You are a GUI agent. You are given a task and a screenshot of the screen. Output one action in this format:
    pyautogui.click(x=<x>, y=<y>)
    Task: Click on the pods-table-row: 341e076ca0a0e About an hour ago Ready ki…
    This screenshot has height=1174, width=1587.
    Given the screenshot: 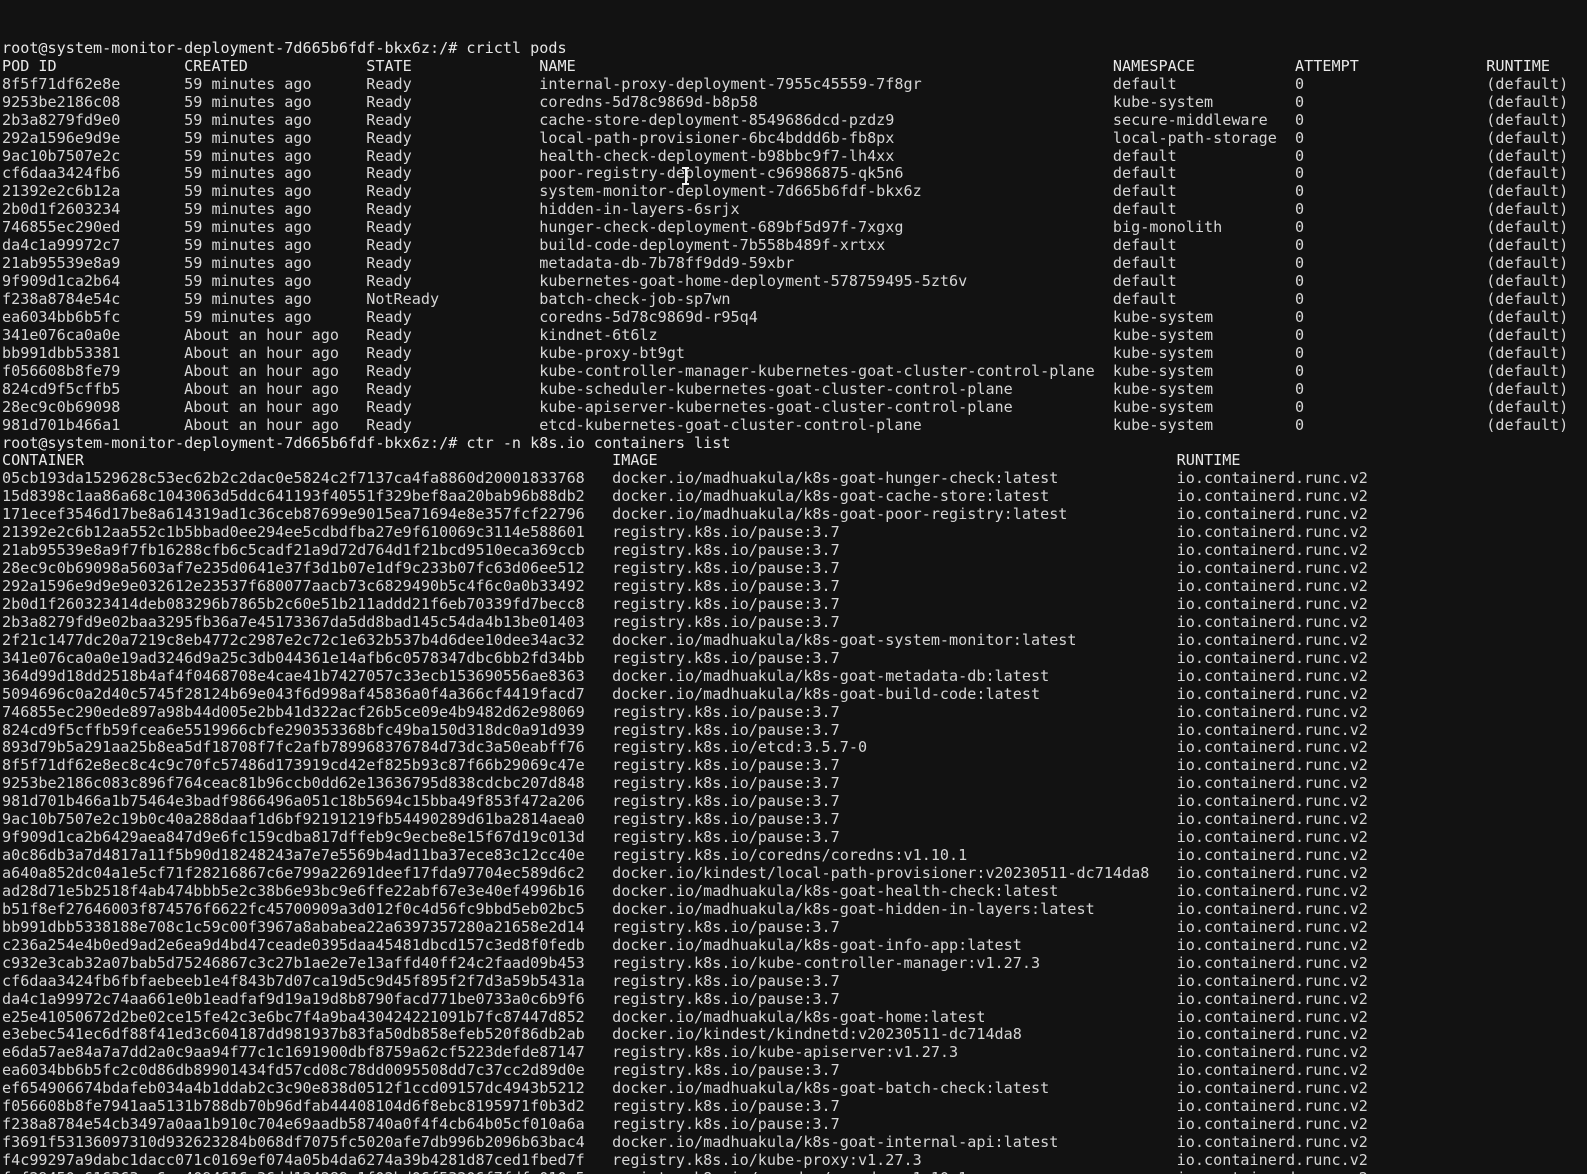 What is the action you would take?
    pyautogui.click(x=785, y=334)
    